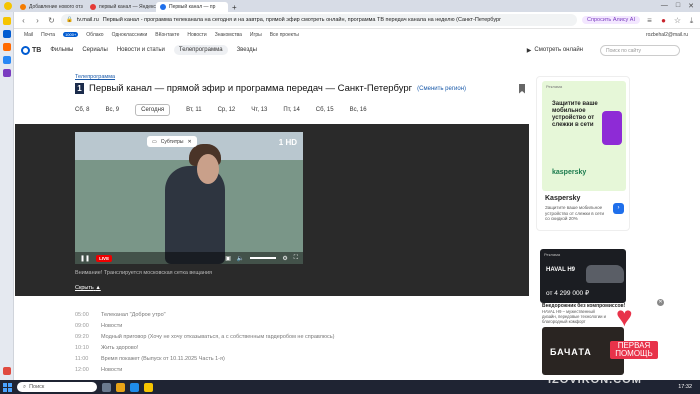 The image size is (700, 394). Describe the element at coordinates (106, 387) in the screenshot. I see `taskview-icon` at that location.